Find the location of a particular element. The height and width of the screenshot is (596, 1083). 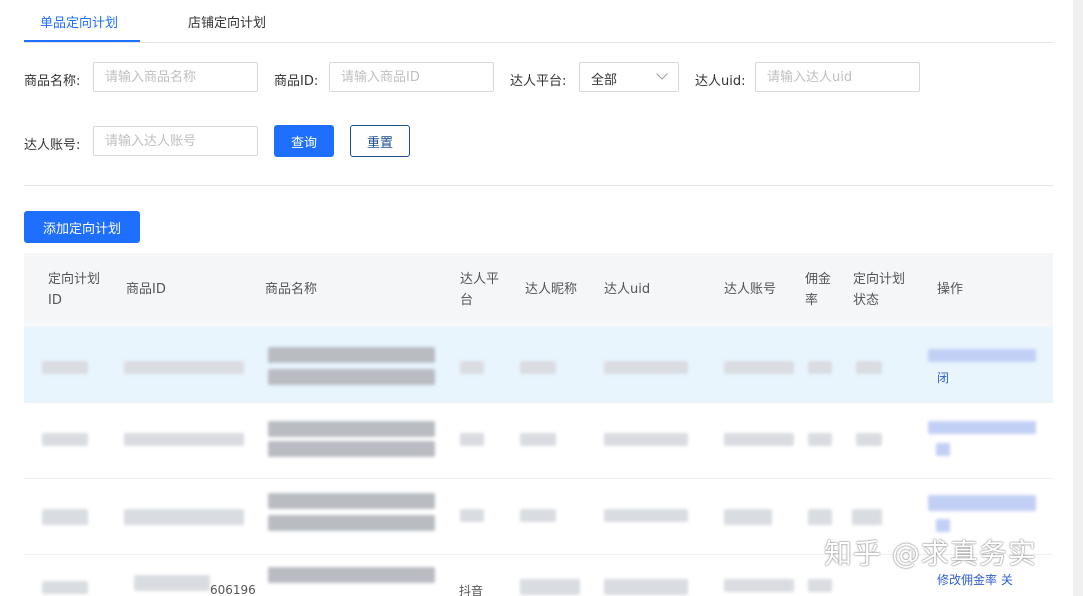

reset-button: 重置 is located at coordinates (380, 141).